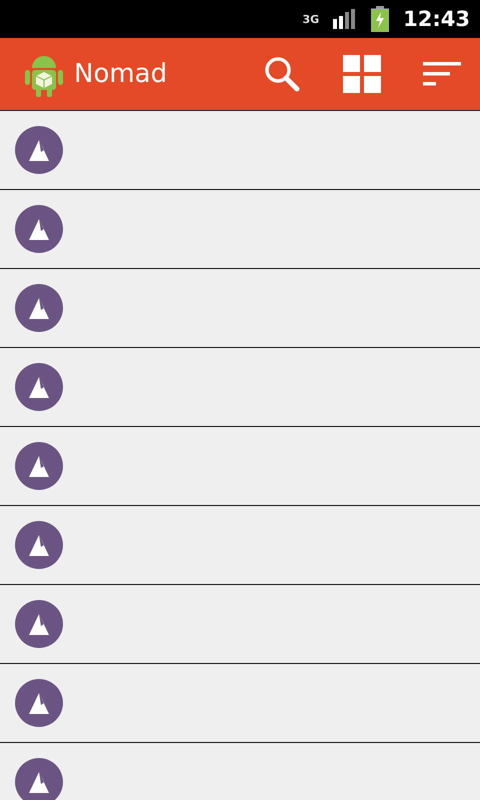  Describe the element at coordinates (436, 19) in the screenshot. I see `clock: 12:43` at that location.